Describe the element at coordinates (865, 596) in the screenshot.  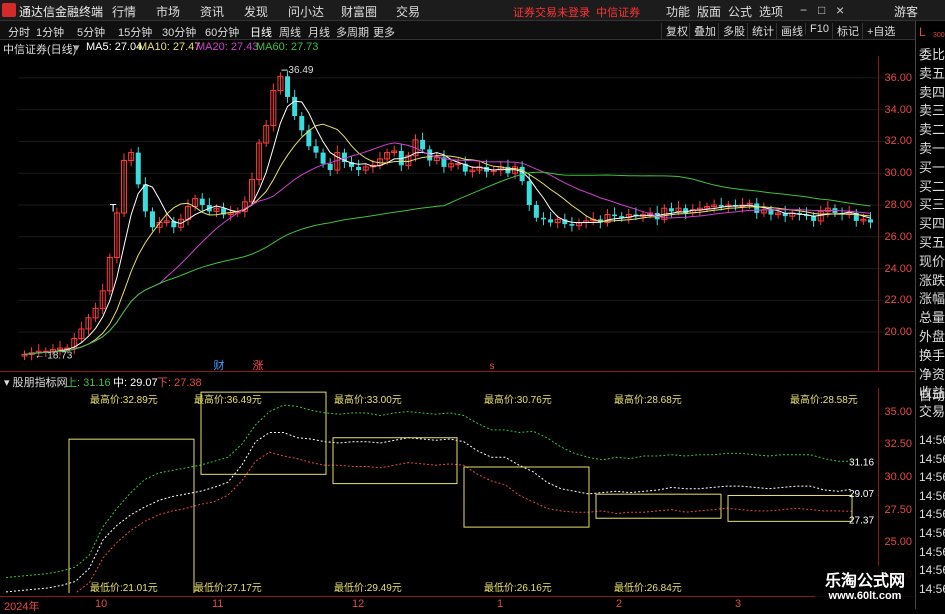
I see `watermark-url: www.60lt.com` at that location.